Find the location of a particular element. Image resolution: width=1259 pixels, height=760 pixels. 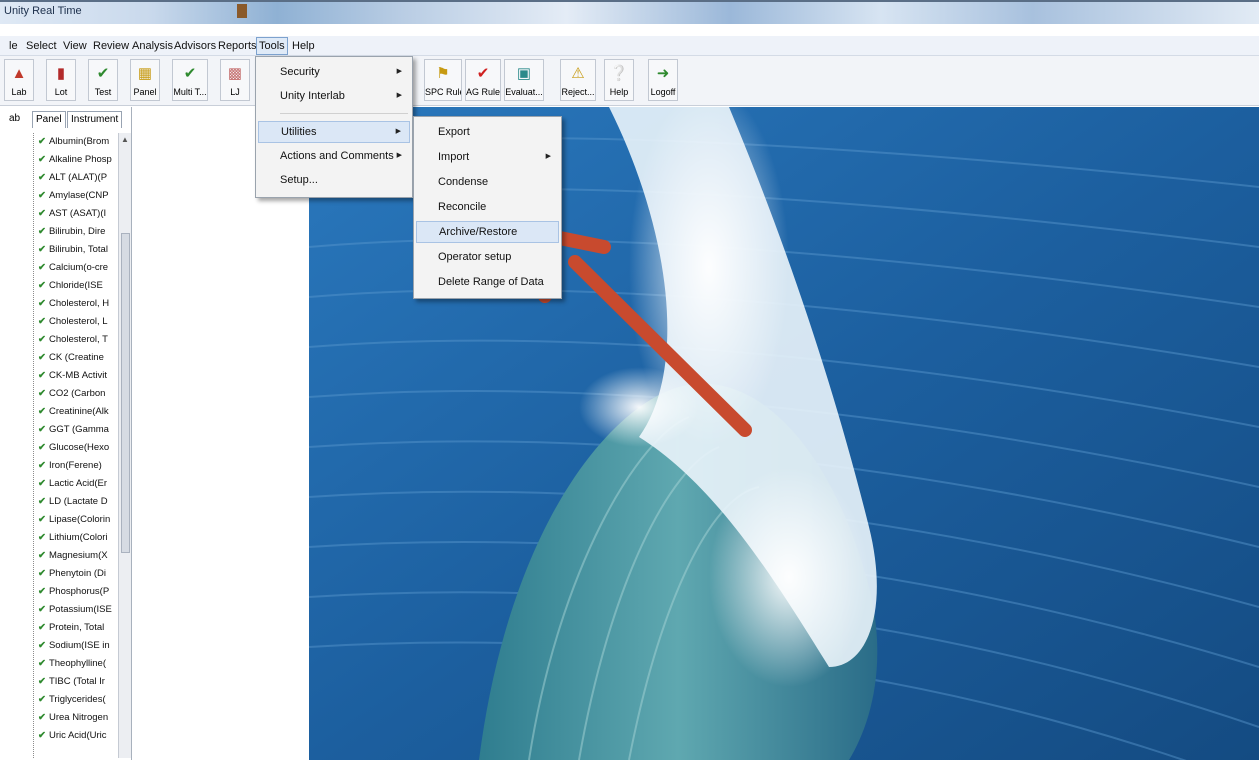

menu-item-delete-range: Delete Range of Data is located at coordinates (487, 282).